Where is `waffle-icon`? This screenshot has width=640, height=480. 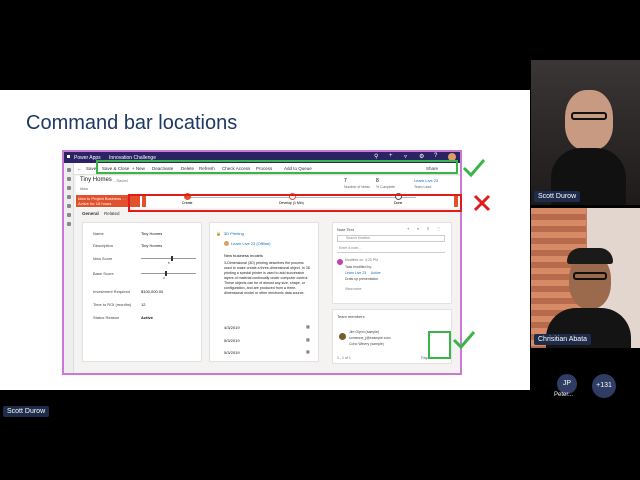 waffle-icon is located at coordinates (68, 156).